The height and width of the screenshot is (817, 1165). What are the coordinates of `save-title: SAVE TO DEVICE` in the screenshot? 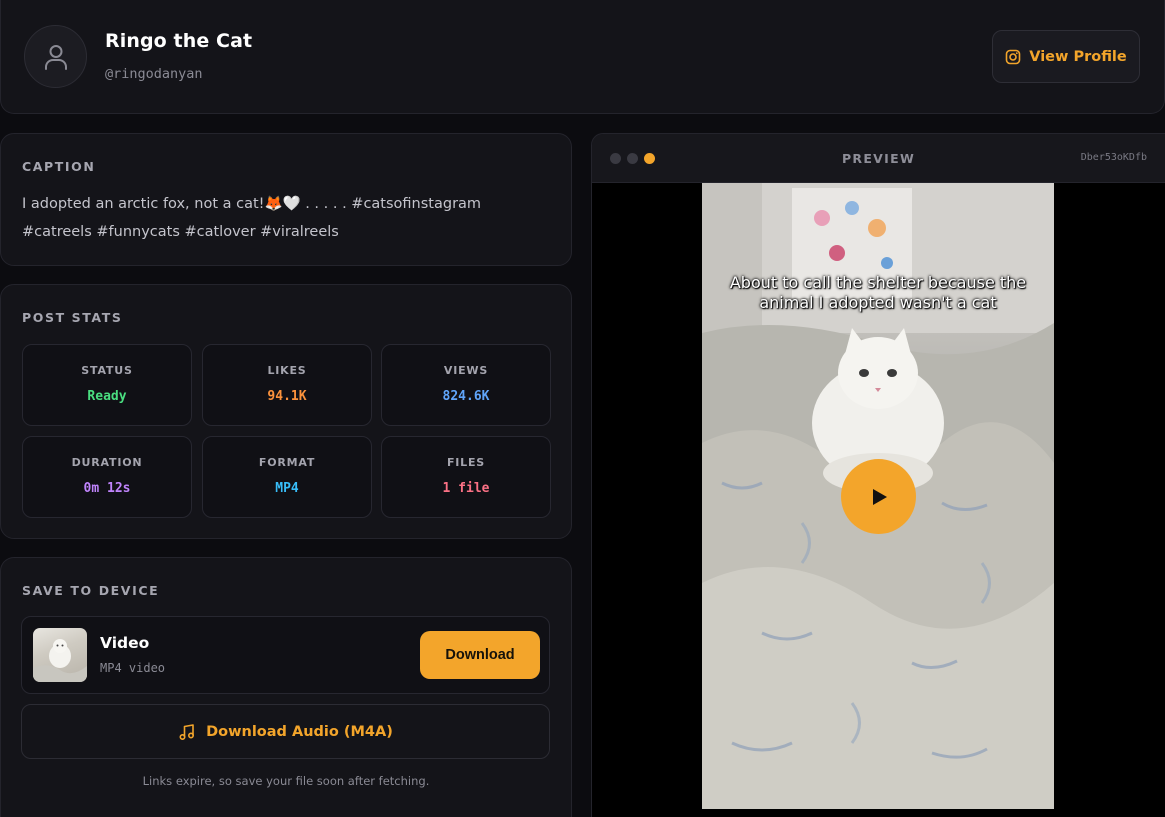 It's located at (91, 590).